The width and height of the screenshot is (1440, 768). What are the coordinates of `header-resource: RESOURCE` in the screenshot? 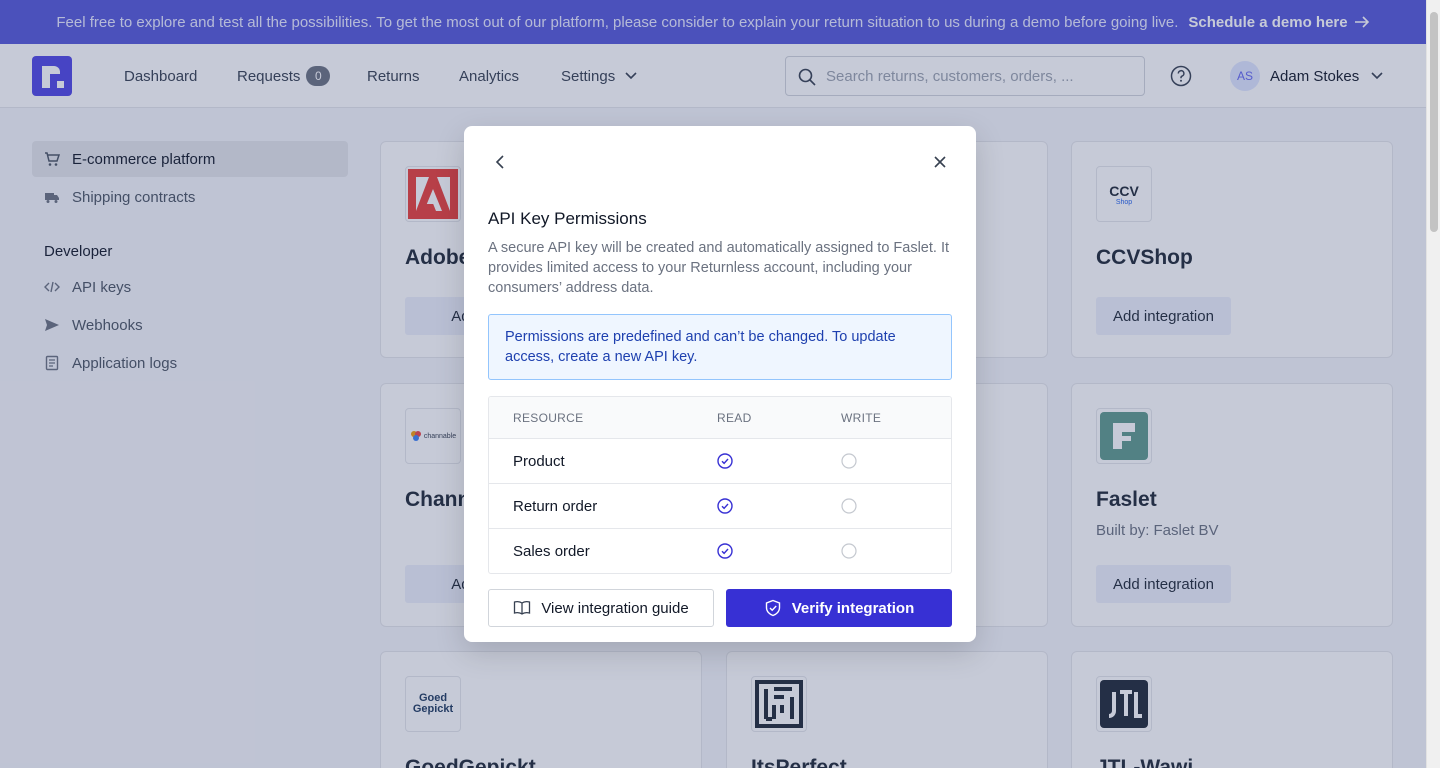 It's located at (548, 417).